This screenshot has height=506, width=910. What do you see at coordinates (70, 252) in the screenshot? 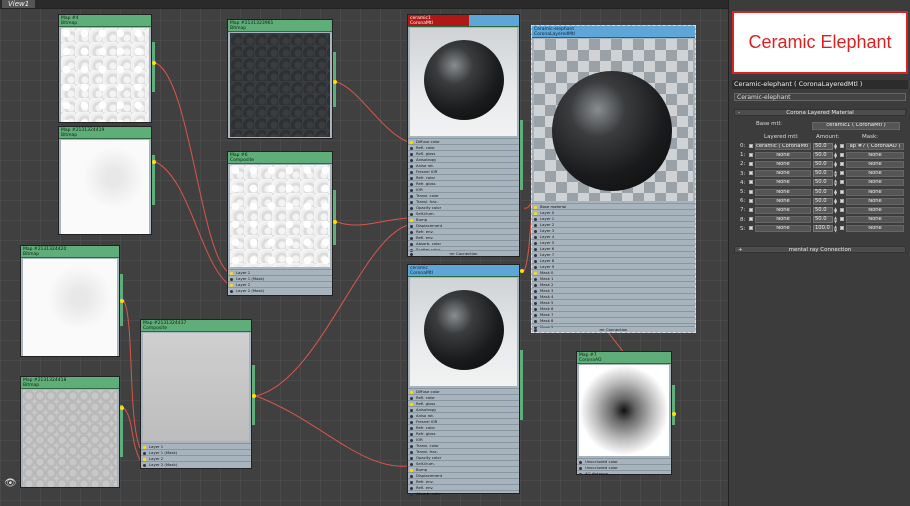
I see `node-header: Map #2131324420 Bitmap` at bounding box center [70, 252].